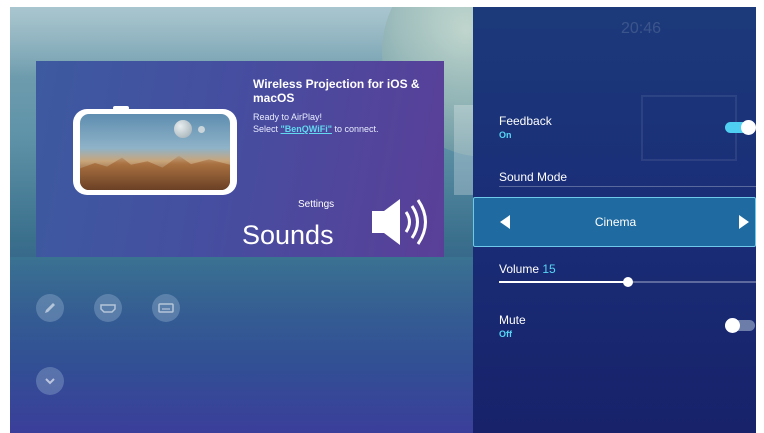 The width and height of the screenshot is (764, 433). I want to click on mute-toggle-knob, so click(732, 325).